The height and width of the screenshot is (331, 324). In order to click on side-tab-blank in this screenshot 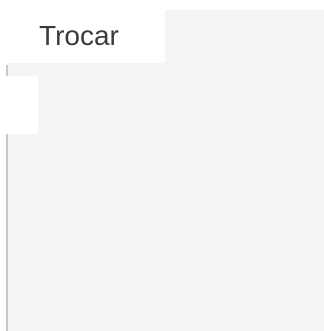, I will do `click(19, 105)`.